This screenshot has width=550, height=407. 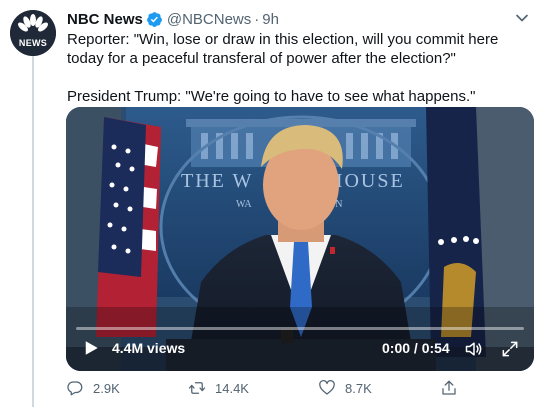 I want to click on tweet-actions: 2.9K 14.4K 8.7K, so click(x=266, y=389).